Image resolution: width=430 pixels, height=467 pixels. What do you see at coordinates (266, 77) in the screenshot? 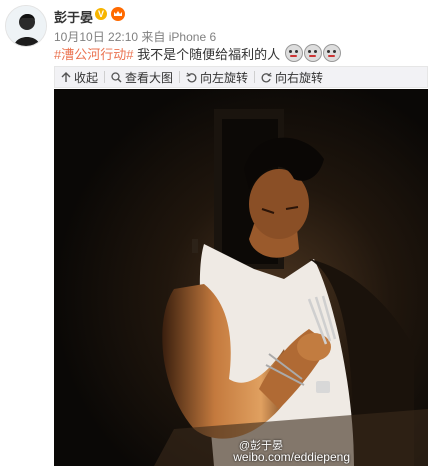
I see `rotate-right-icon` at bounding box center [266, 77].